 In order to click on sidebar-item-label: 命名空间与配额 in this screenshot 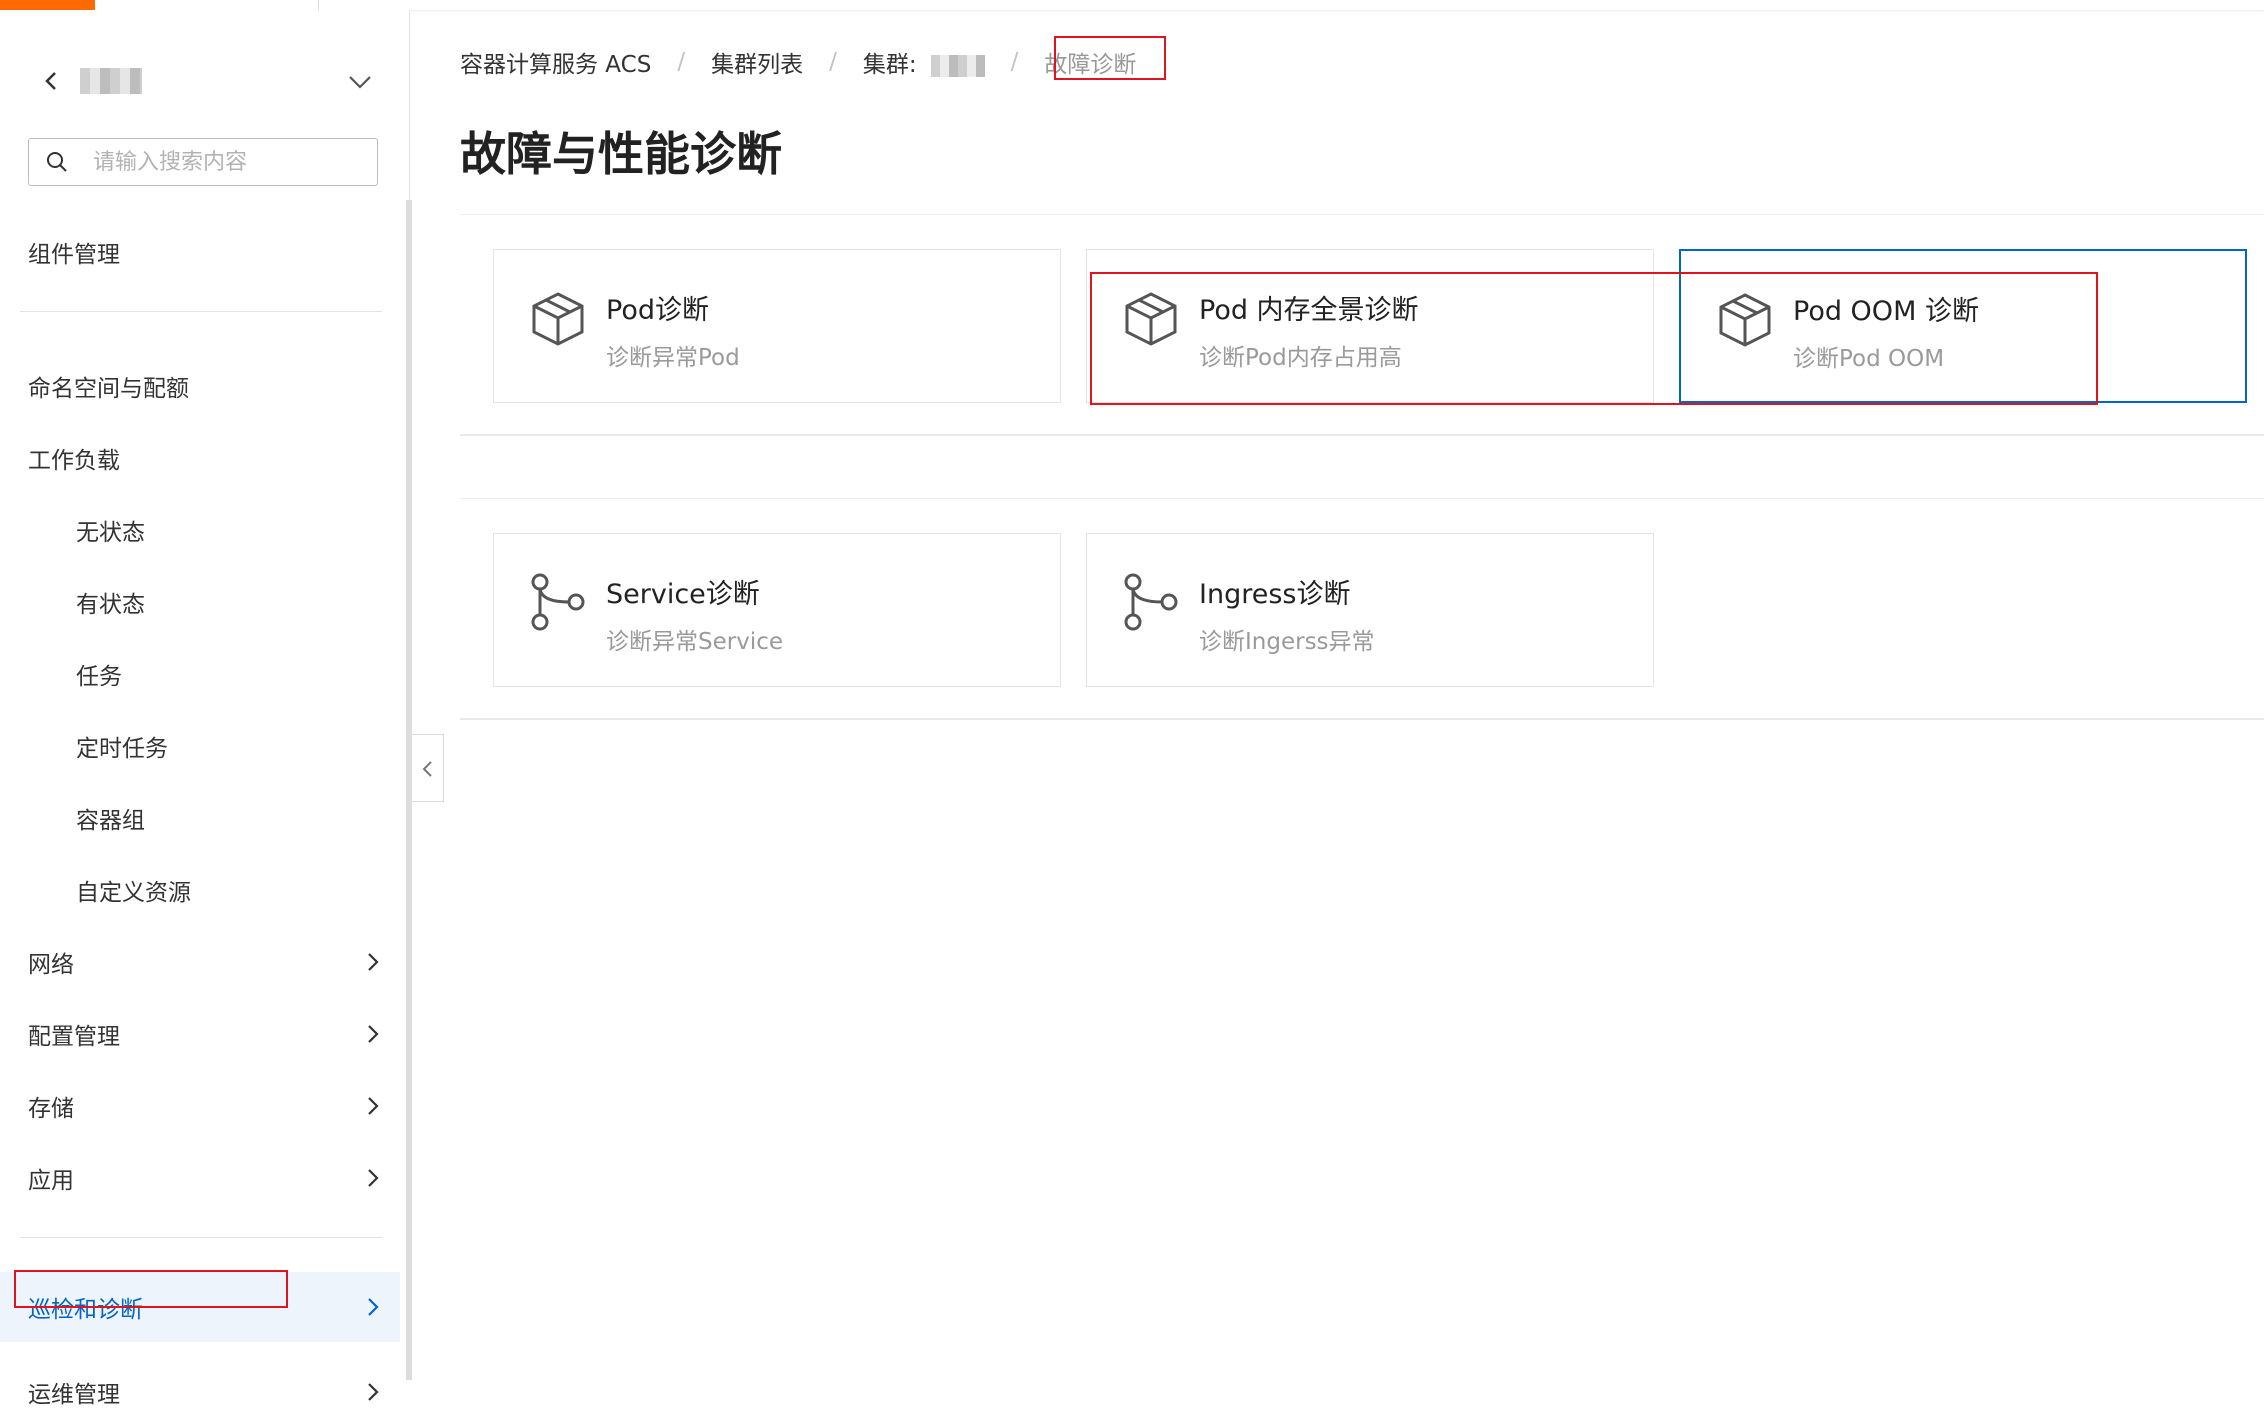, I will do `click(108, 389)`.